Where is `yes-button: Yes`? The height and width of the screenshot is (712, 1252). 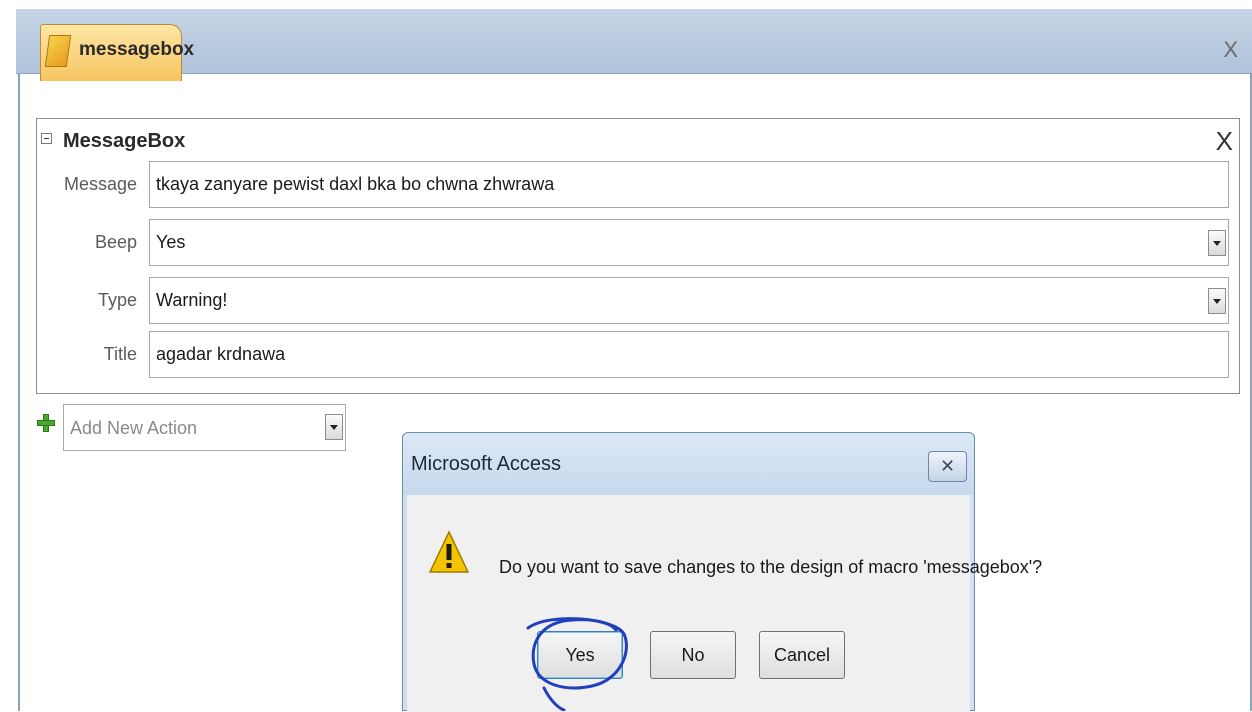
yes-button: Yes is located at coordinates (580, 655).